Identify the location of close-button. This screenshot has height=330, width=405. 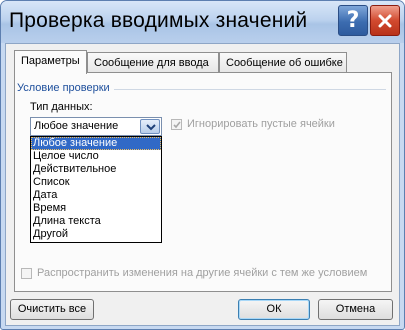
(385, 20).